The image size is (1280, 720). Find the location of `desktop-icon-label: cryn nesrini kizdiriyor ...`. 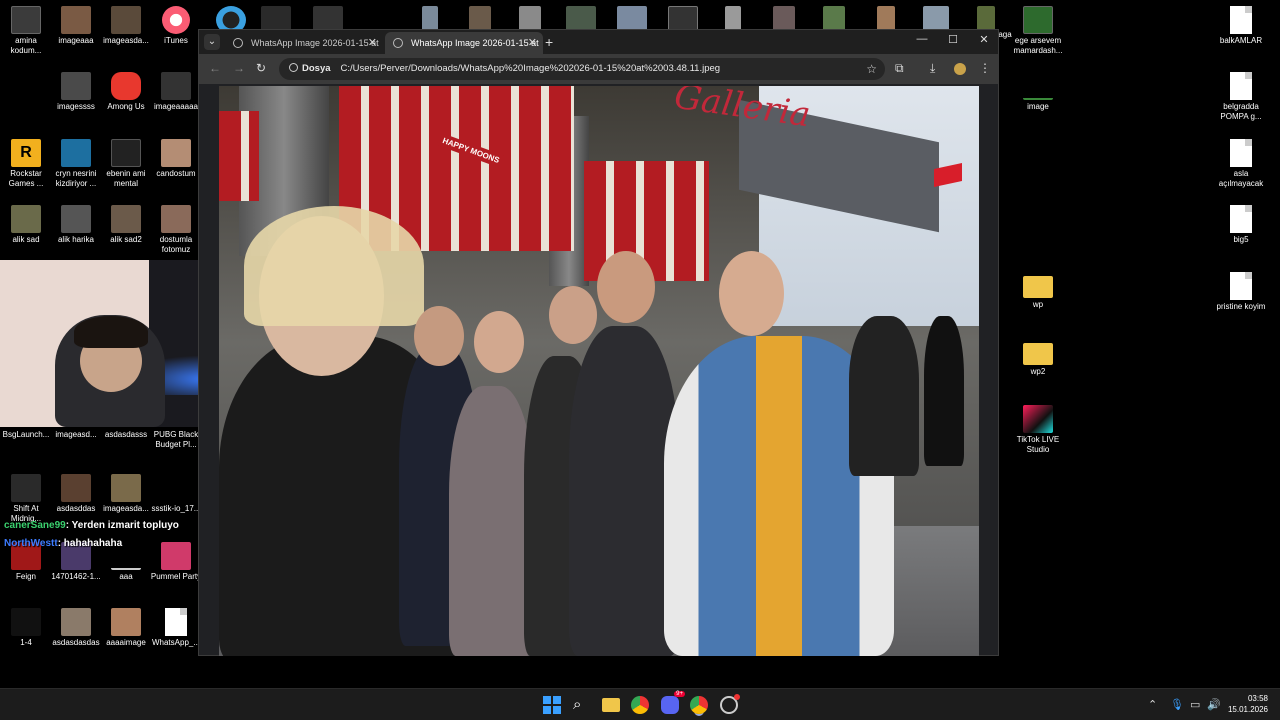

desktop-icon-label: cryn nesrini kizdiriyor ... is located at coordinates (76, 178).